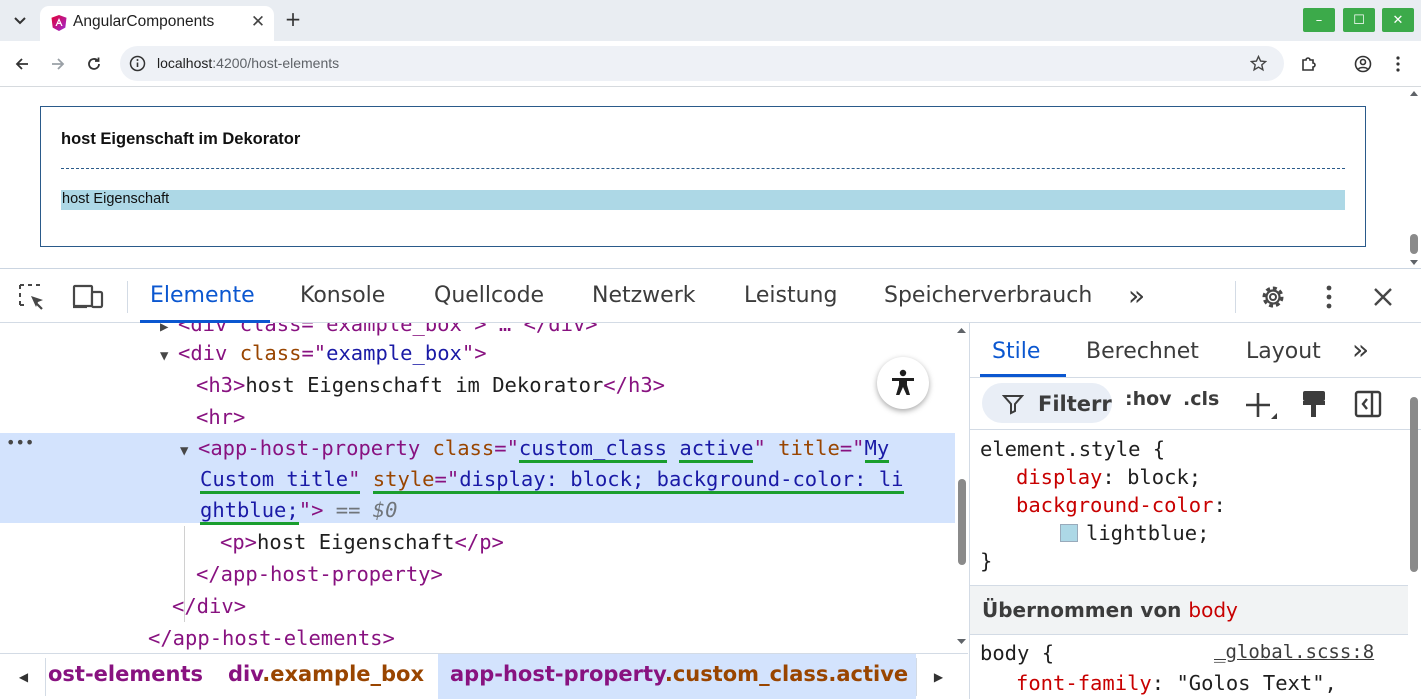 This screenshot has height=699, width=1421. I want to click on color-swatch, so click(1069, 533).